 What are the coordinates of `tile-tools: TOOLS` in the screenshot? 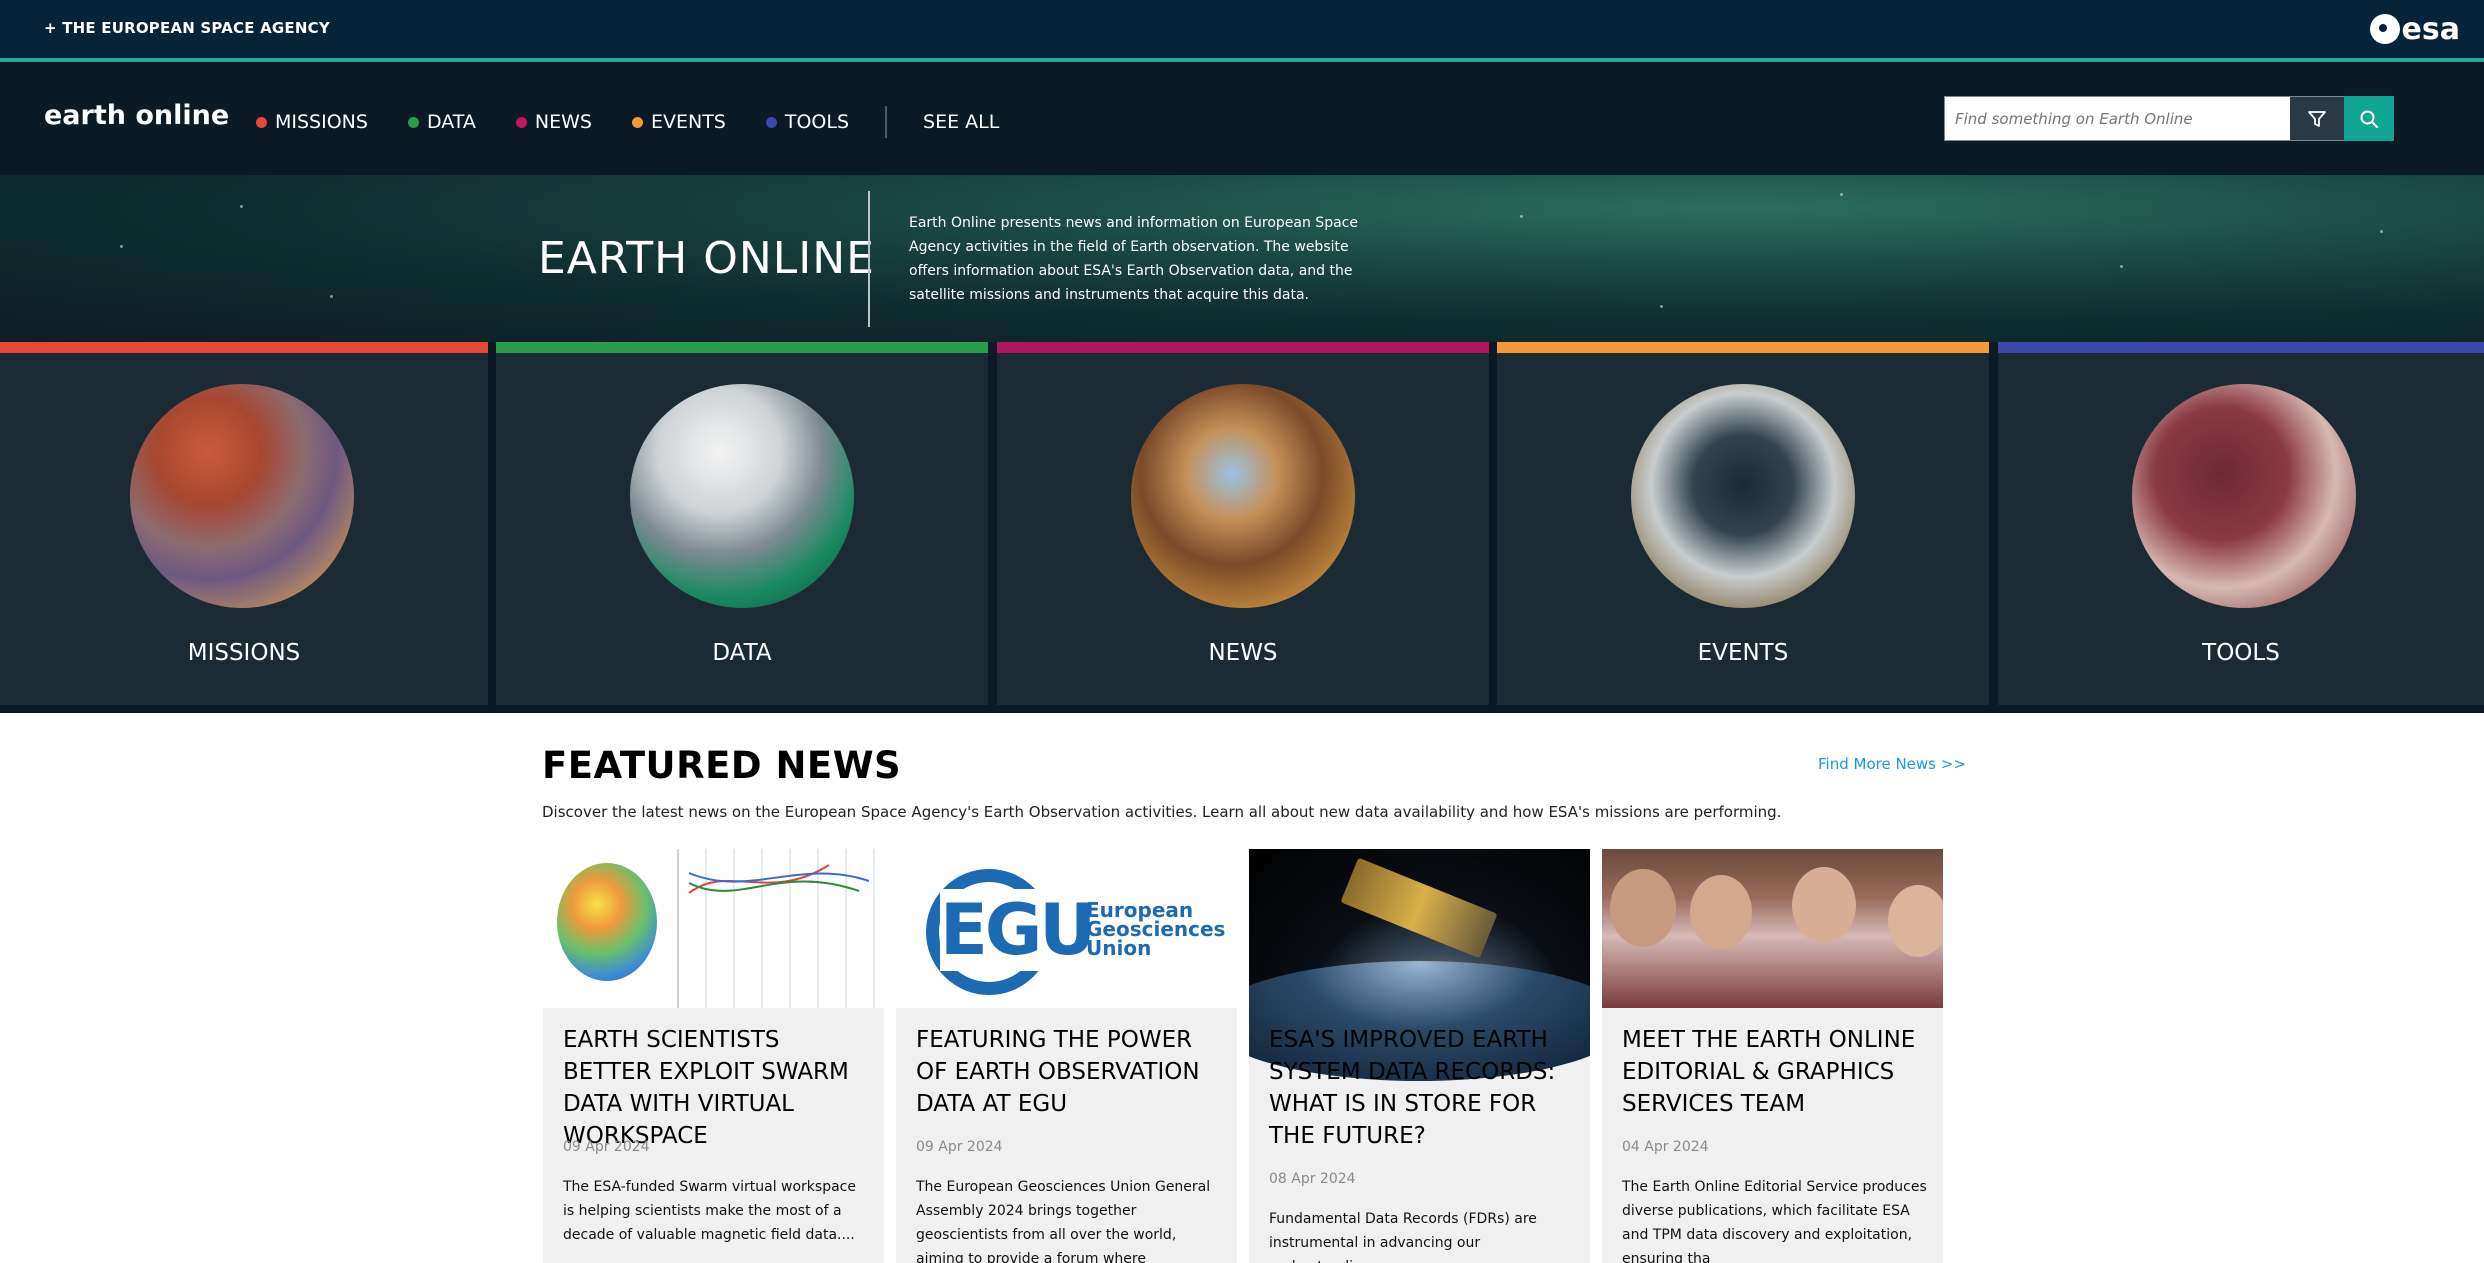 It's located at (2241, 523).